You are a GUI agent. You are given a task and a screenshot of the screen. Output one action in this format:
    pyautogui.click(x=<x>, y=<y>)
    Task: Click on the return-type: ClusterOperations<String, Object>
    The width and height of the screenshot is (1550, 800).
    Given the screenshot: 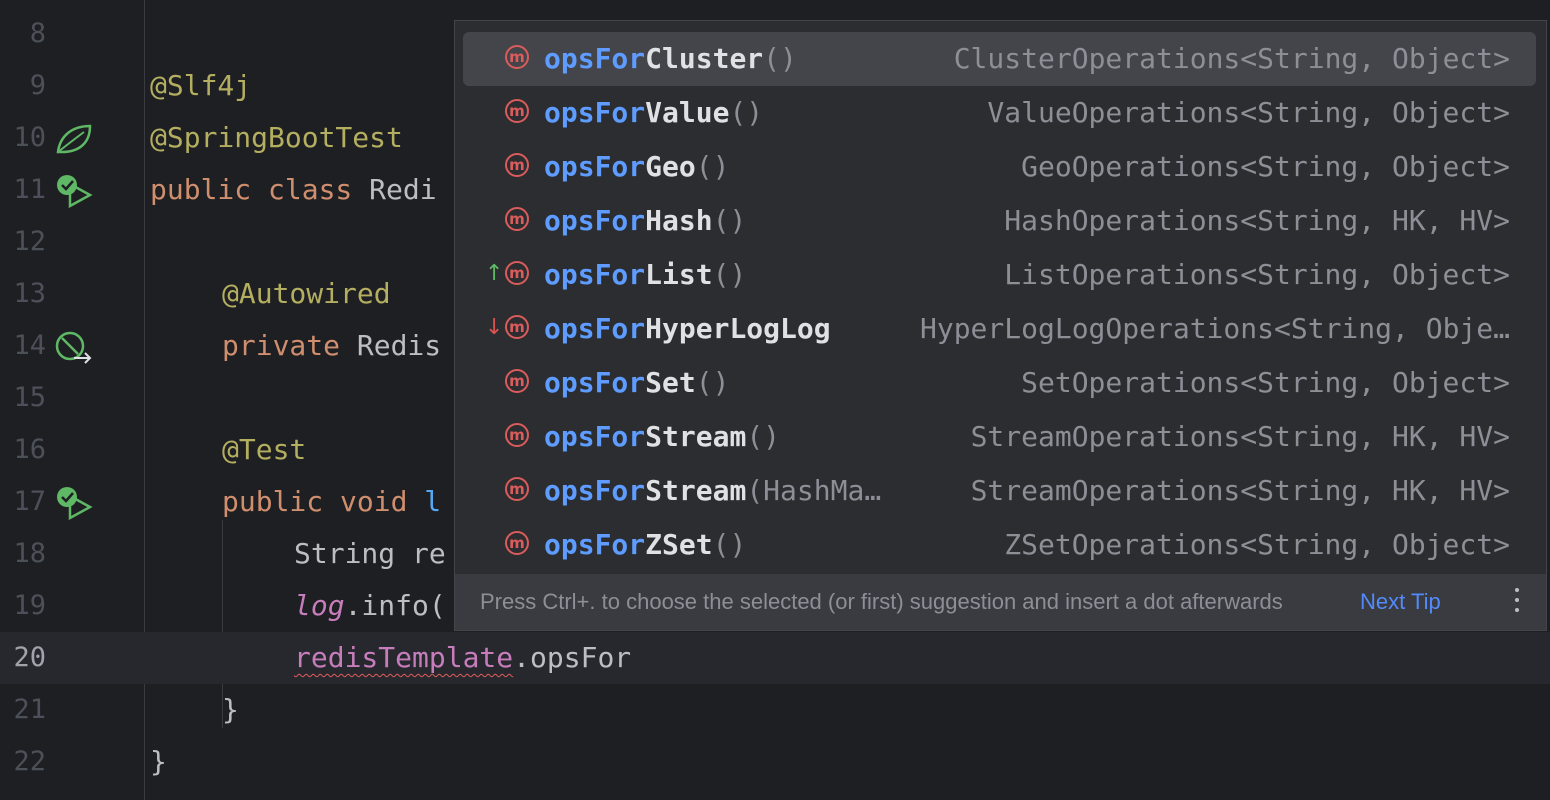 What is the action you would take?
    pyautogui.click(x=1231, y=58)
    